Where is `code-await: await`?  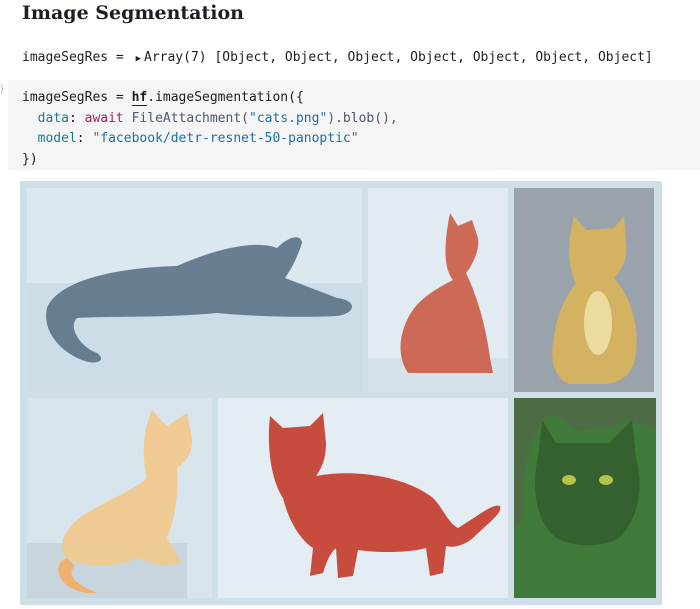 code-await: await is located at coordinates (104, 118).